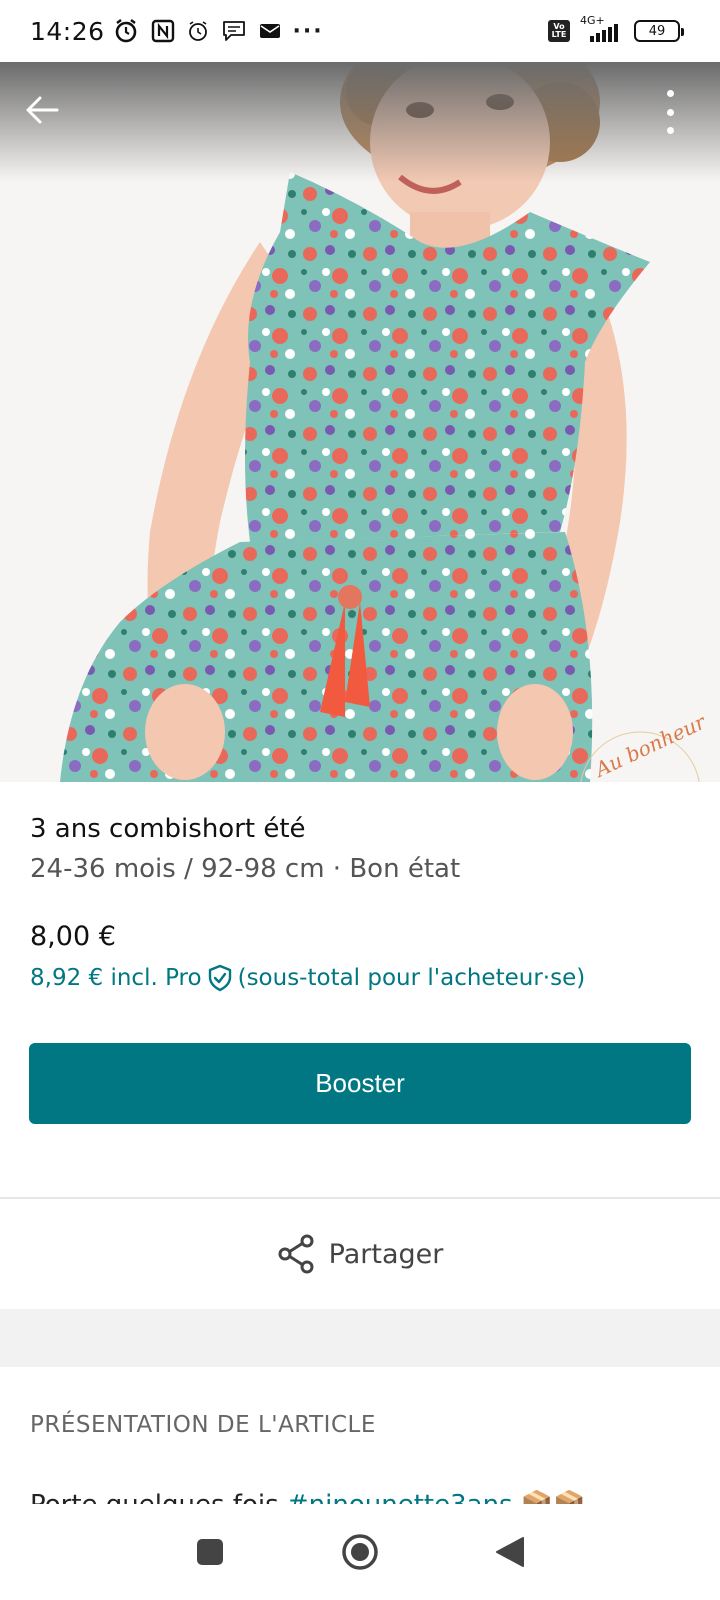 The width and height of the screenshot is (720, 1600). I want to click on description-section-title: PRÉSENTATION DE L'ARTICLE, so click(203, 1425).